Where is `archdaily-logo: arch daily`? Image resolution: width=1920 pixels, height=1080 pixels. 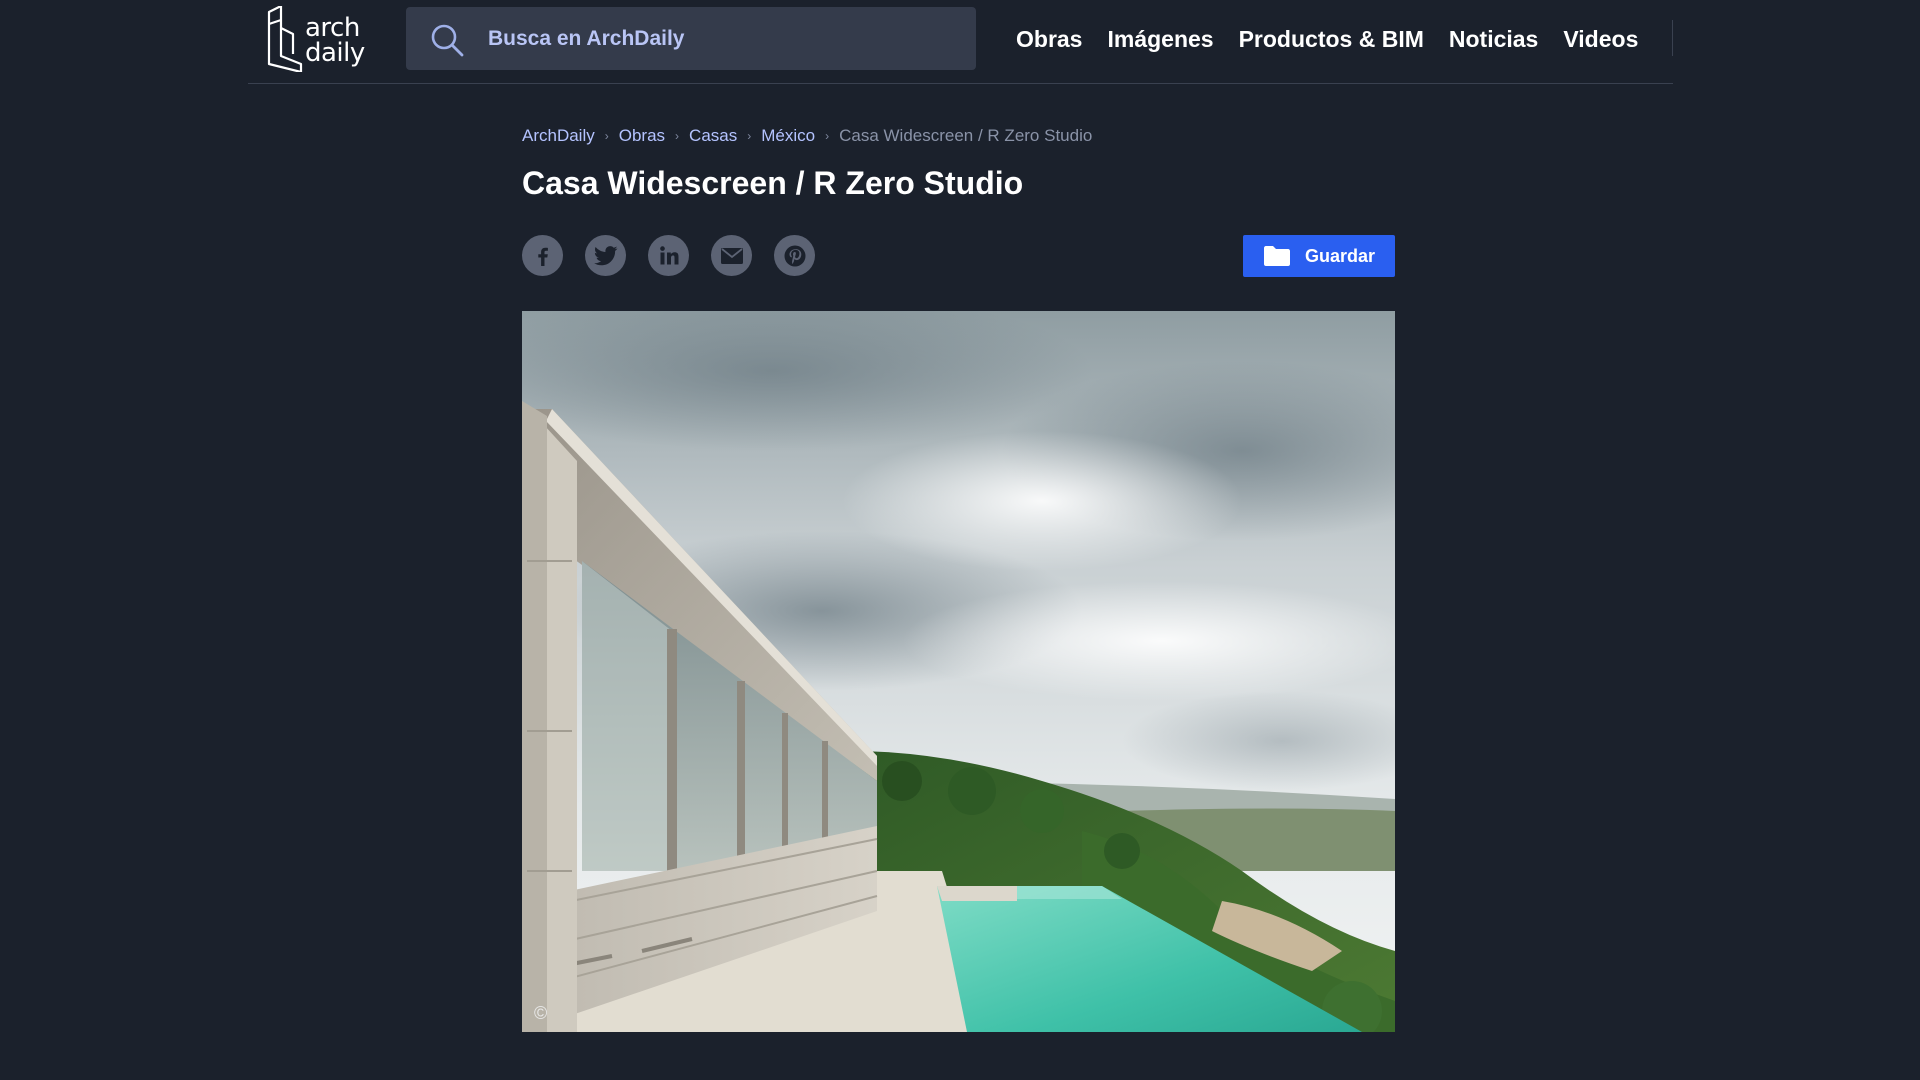
archdaily-logo: arch daily is located at coordinates (314, 39).